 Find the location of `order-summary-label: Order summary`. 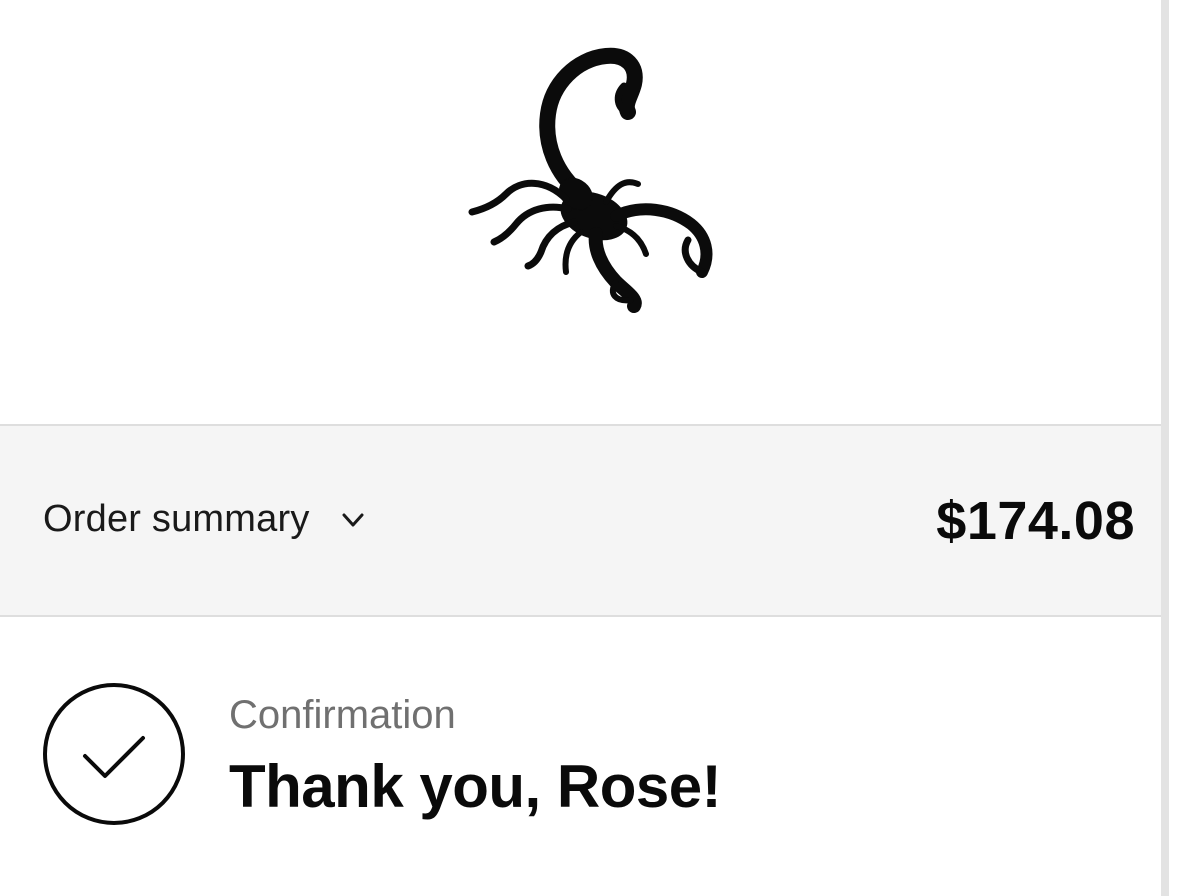

order-summary-label: Order summary is located at coordinates (176, 519).